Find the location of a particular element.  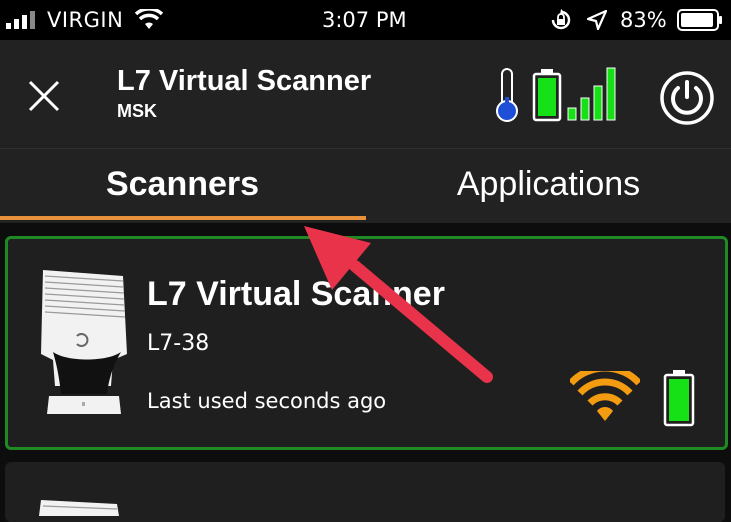

scanner-battery-icon is located at coordinates (547, 95).